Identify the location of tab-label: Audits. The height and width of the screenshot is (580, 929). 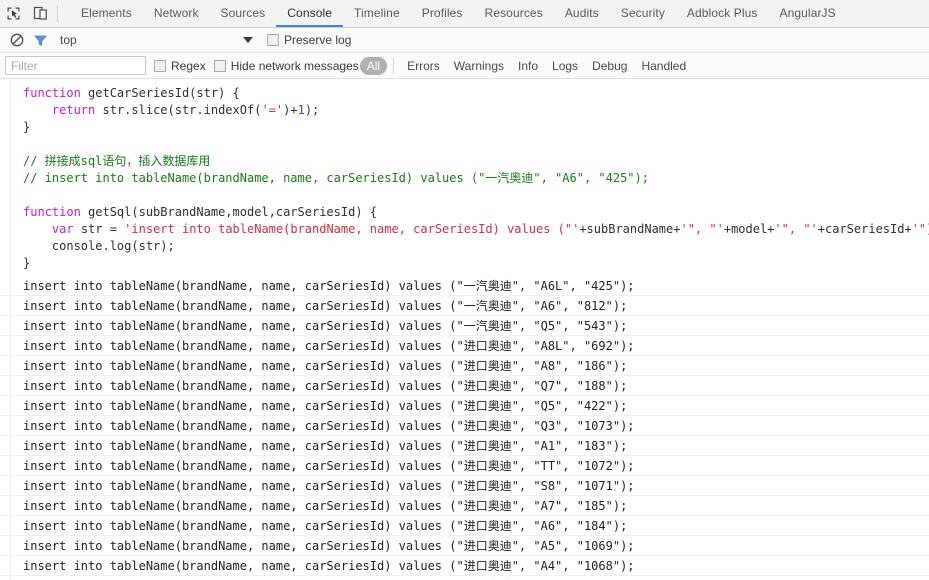
(581, 12).